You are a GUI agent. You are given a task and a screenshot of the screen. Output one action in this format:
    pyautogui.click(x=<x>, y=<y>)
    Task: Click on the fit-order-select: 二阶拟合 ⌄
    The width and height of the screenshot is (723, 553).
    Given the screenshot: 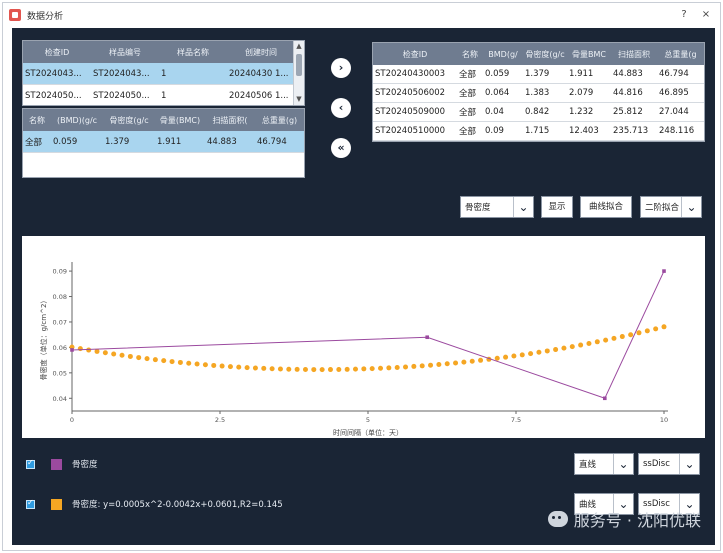 What is the action you would take?
    pyautogui.click(x=671, y=207)
    